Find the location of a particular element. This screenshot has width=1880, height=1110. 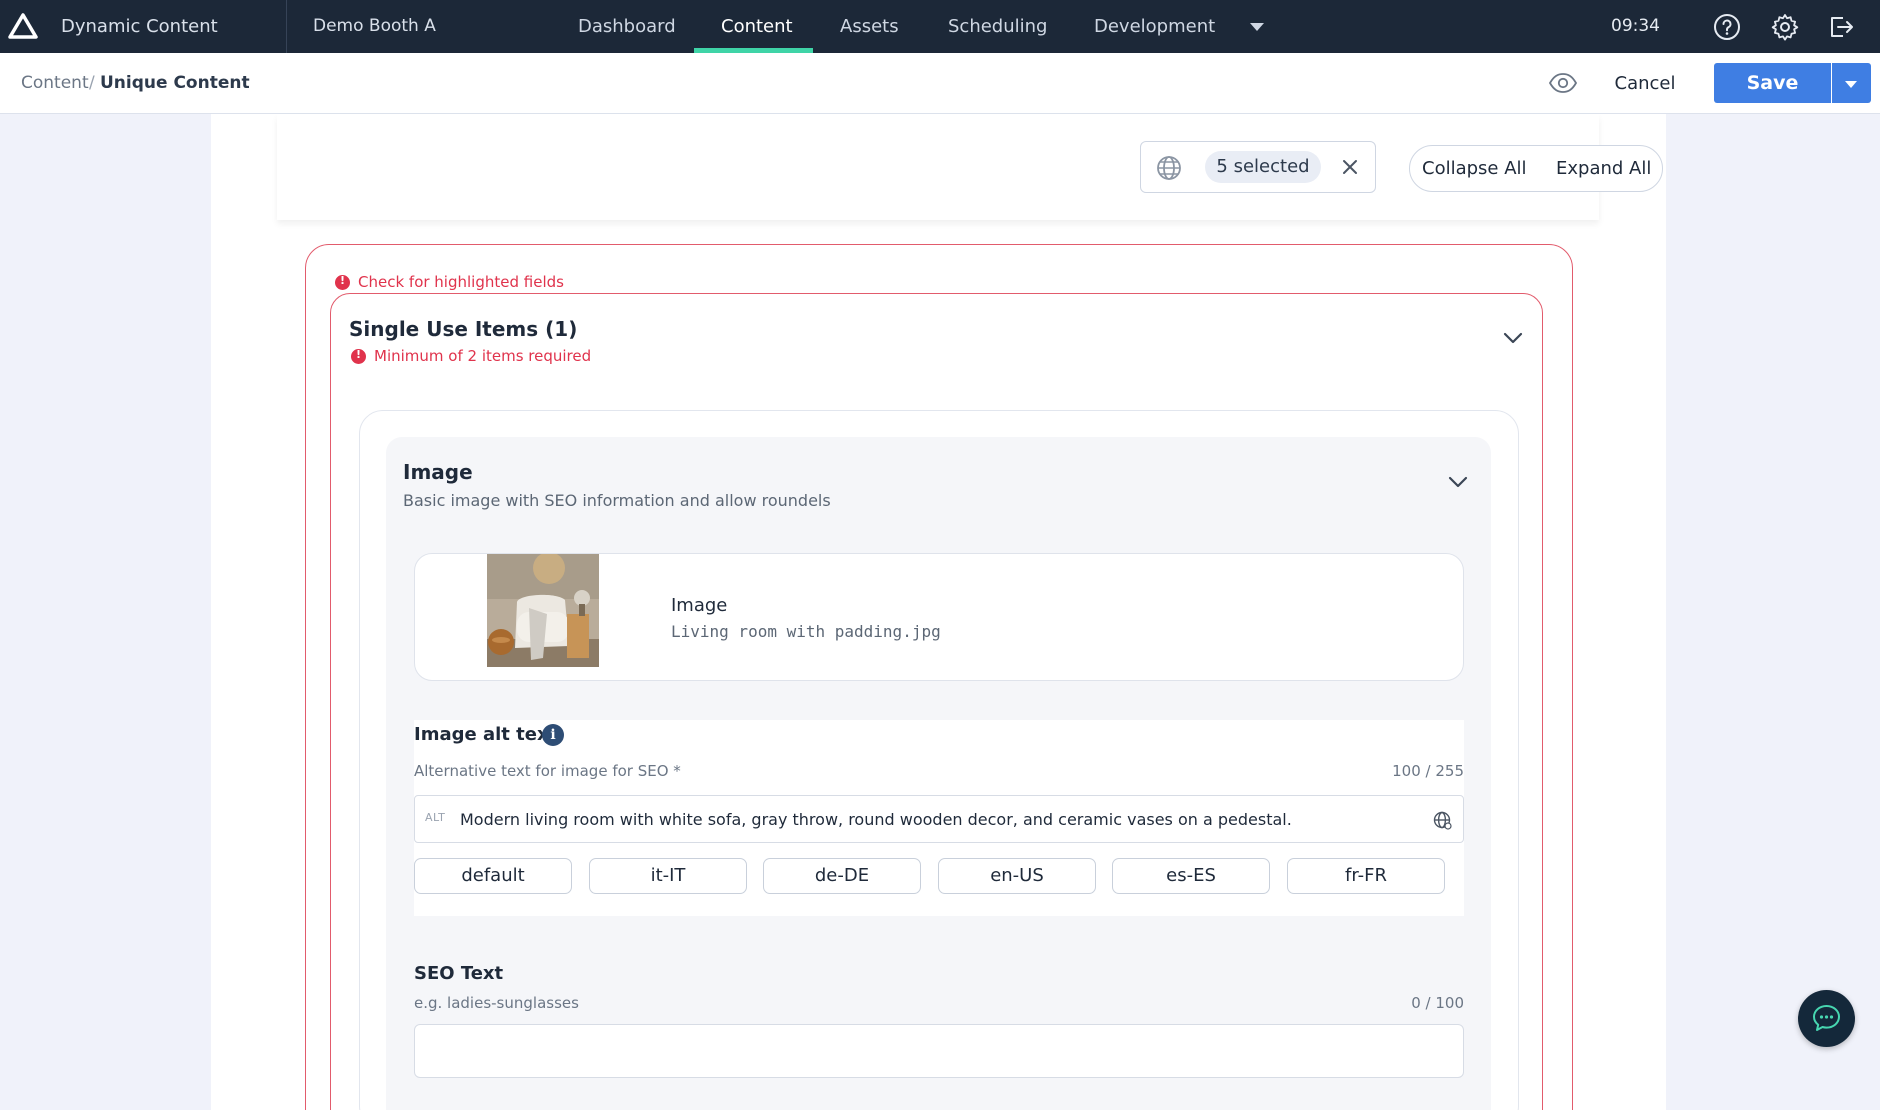

save-button: Save is located at coordinates (1772, 83).